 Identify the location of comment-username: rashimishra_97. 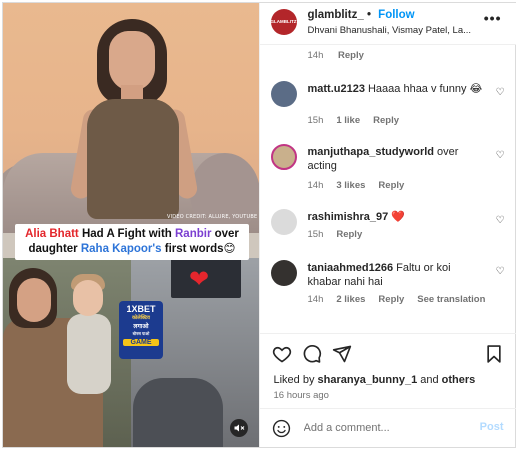
(348, 217).